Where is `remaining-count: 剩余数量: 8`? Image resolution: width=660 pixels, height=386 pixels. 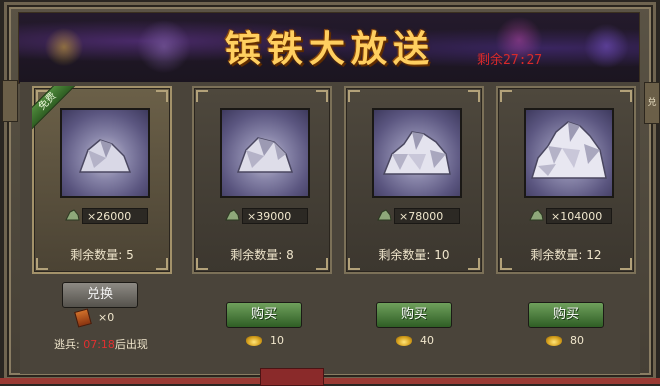
remaining-count: 剩余数量: 8 is located at coordinates (262, 255).